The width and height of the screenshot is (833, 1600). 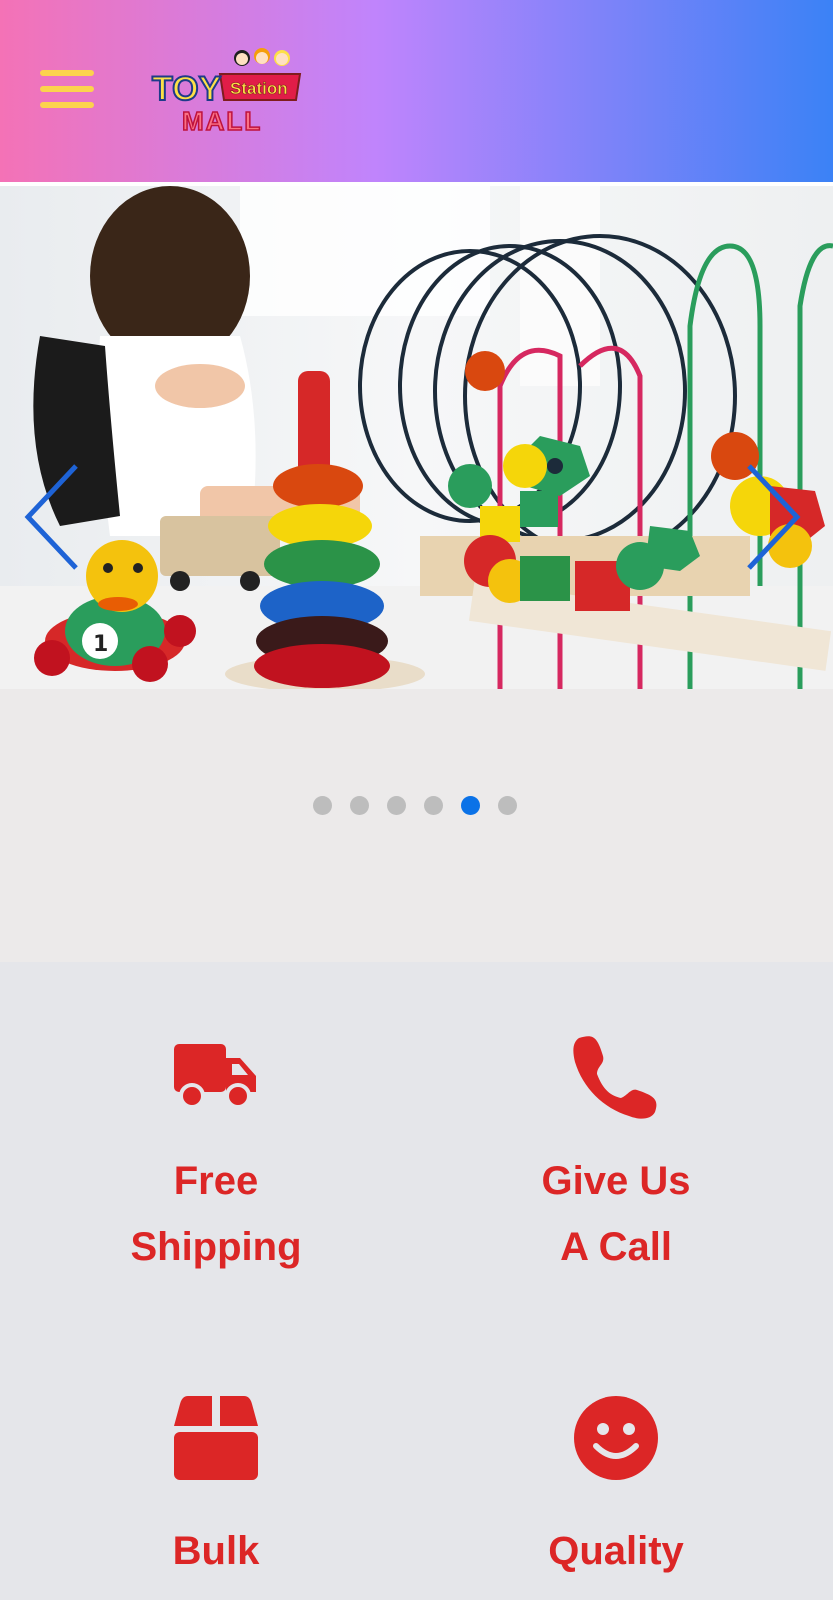 I want to click on logo-toy-text: TOY, so click(x=187, y=89).